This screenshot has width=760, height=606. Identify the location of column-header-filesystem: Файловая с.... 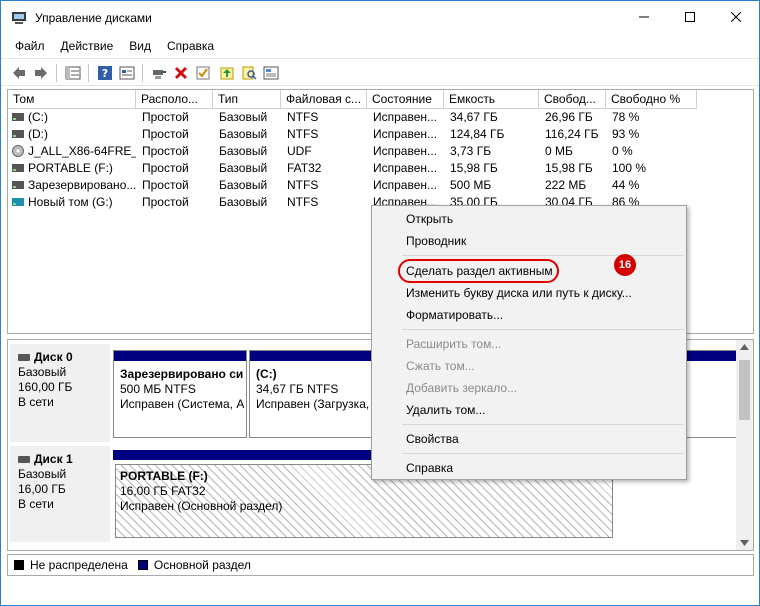
(324, 99).